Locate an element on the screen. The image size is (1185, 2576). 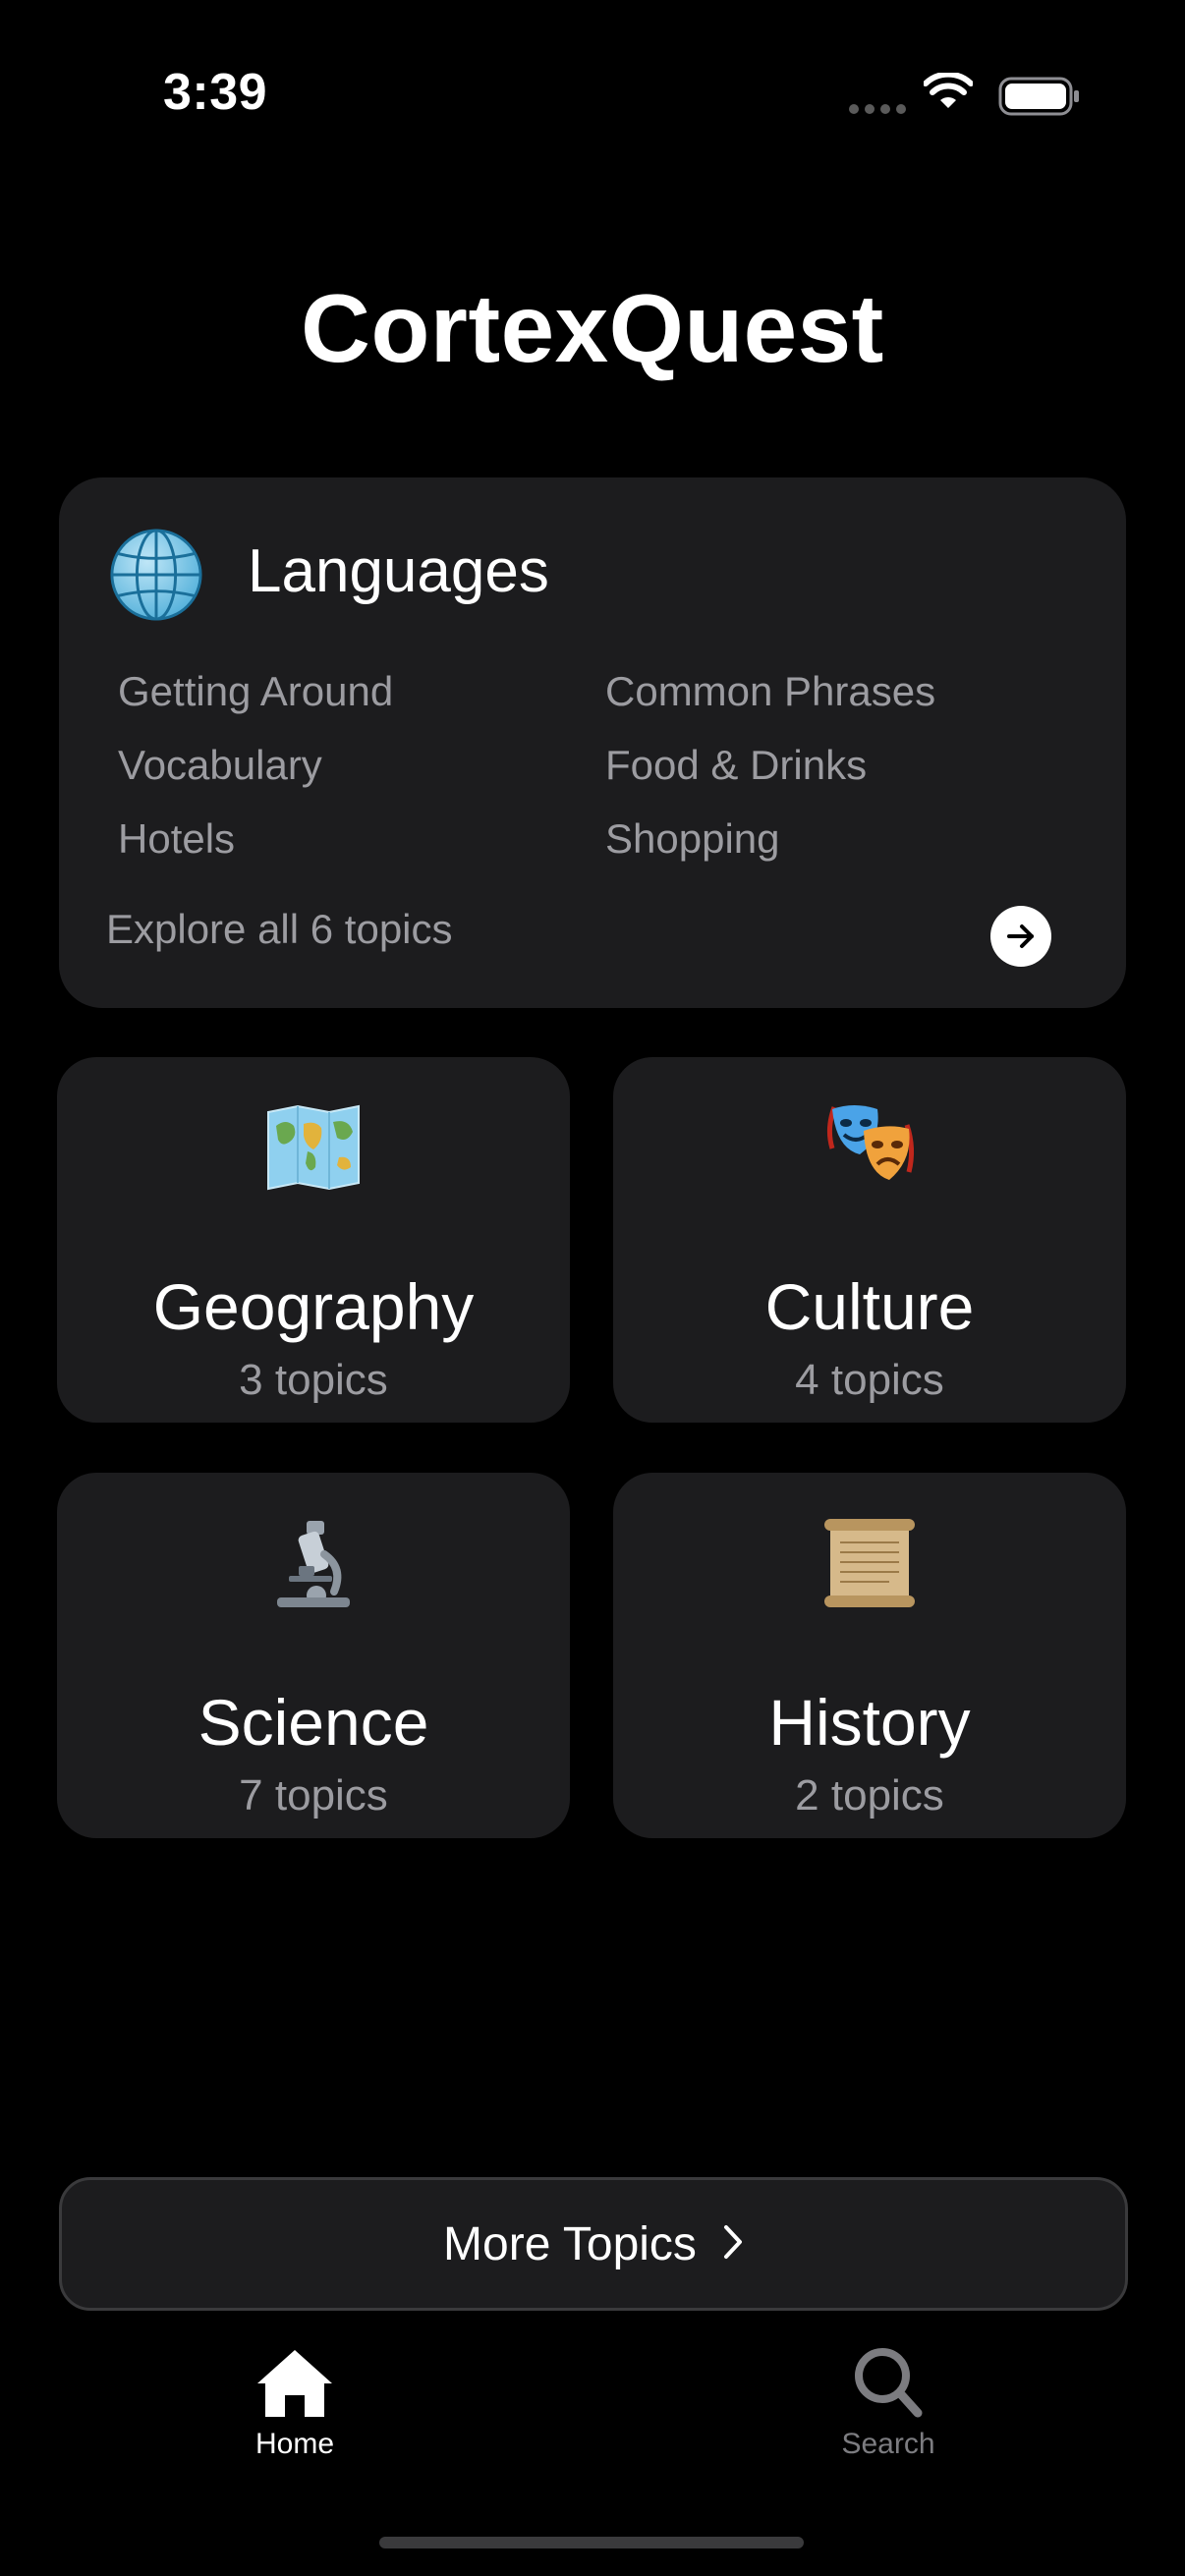
microscope-icon is located at coordinates (314, 1562).